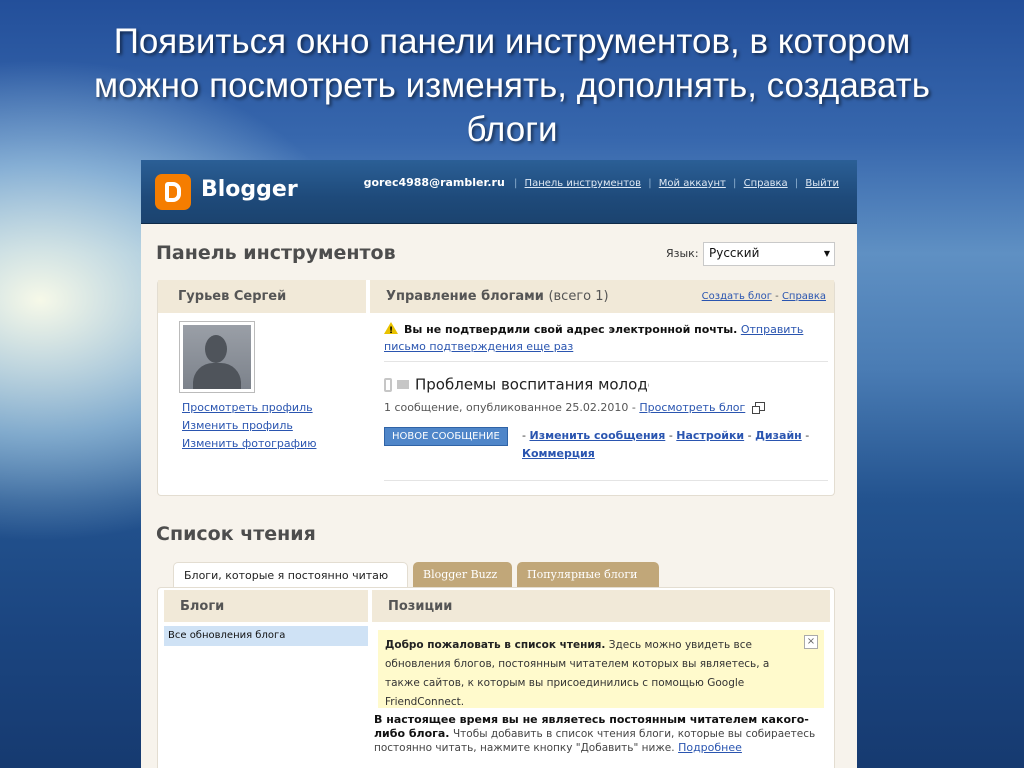 Image resolution: width=1024 pixels, height=768 pixels. Describe the element at coordinates (769, 254) in the screenshot. I see `language-select: Русский ▼` at that location.